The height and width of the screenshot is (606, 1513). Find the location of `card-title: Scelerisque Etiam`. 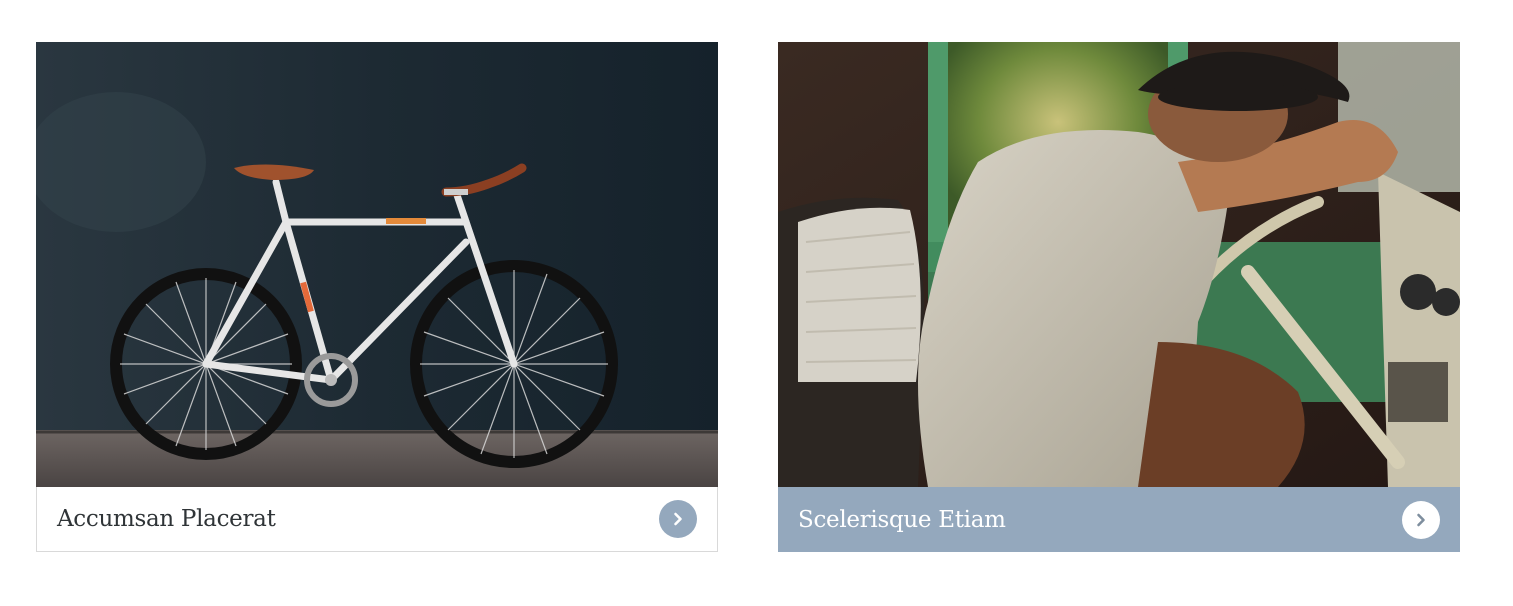

card-title: Scelerisque Etiam is located at coordinates (902, 520).